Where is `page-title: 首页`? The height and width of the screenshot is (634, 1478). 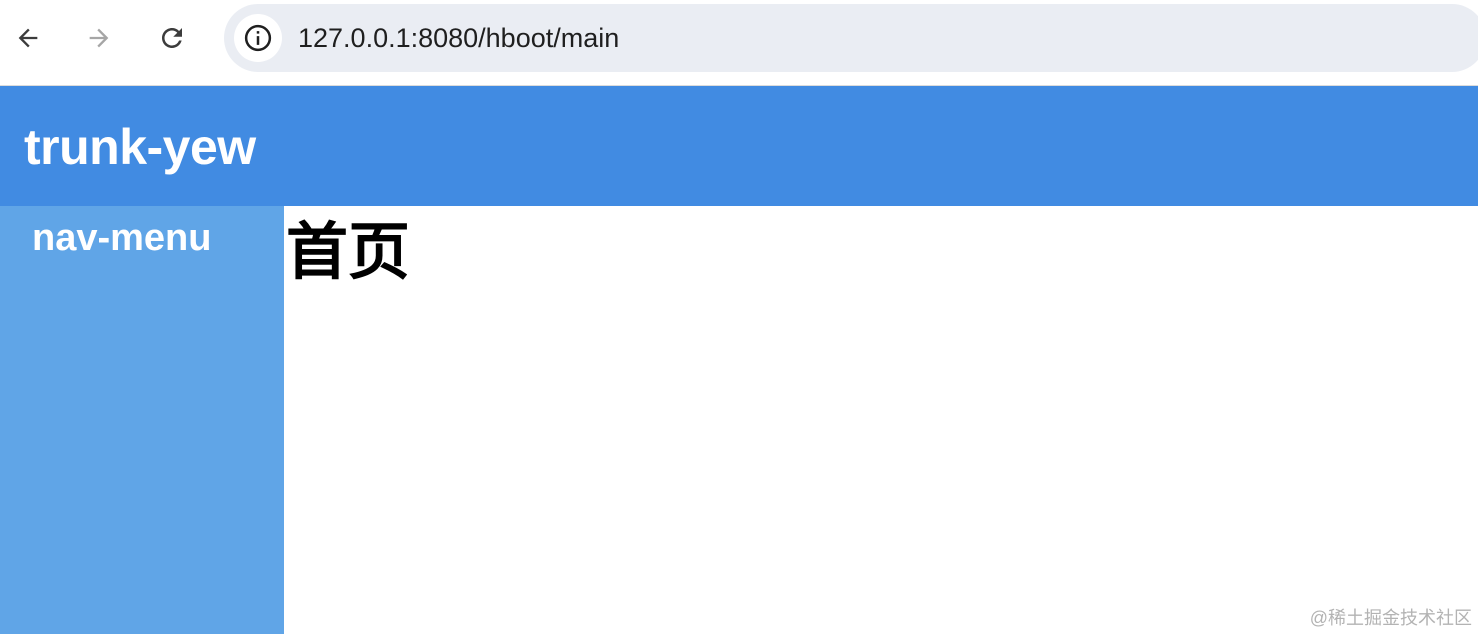 page-title: 首页 is located at coordinates (348, 252).